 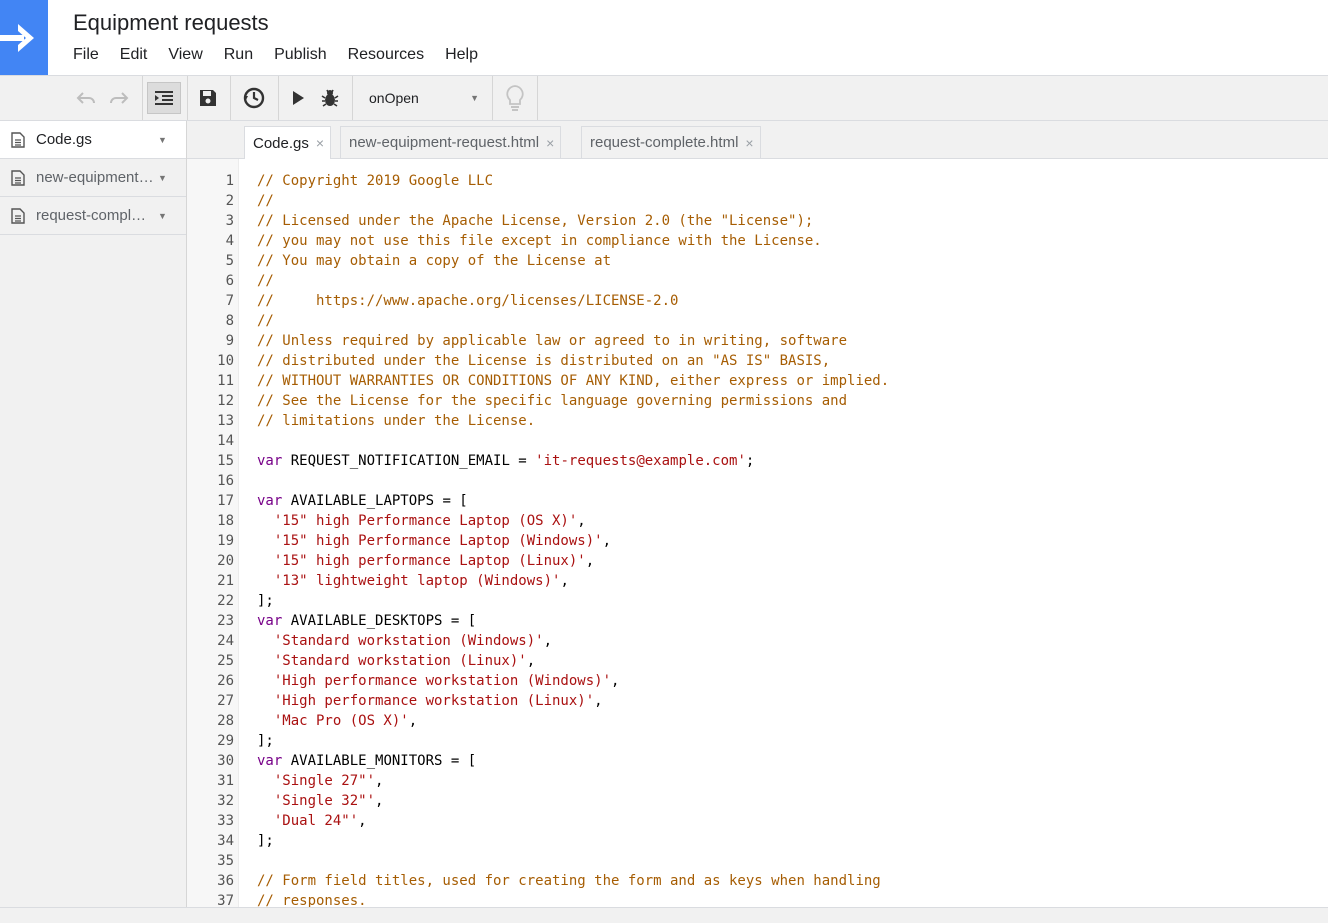 I want to click on menu-help: Help, so click(x=461, y=55).